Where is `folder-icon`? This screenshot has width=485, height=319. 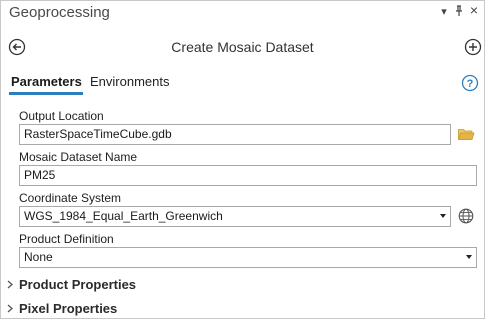
folder-icon is located at coordinates (466, 134).